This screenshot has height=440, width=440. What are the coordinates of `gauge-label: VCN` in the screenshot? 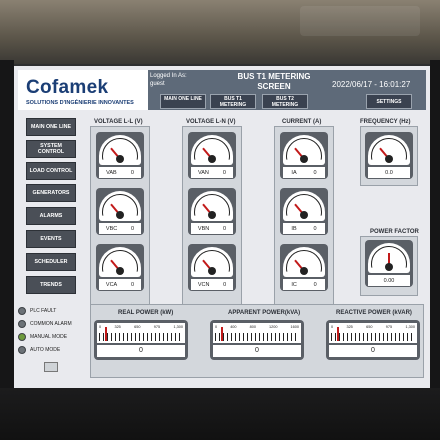 It's located at (203, 284).